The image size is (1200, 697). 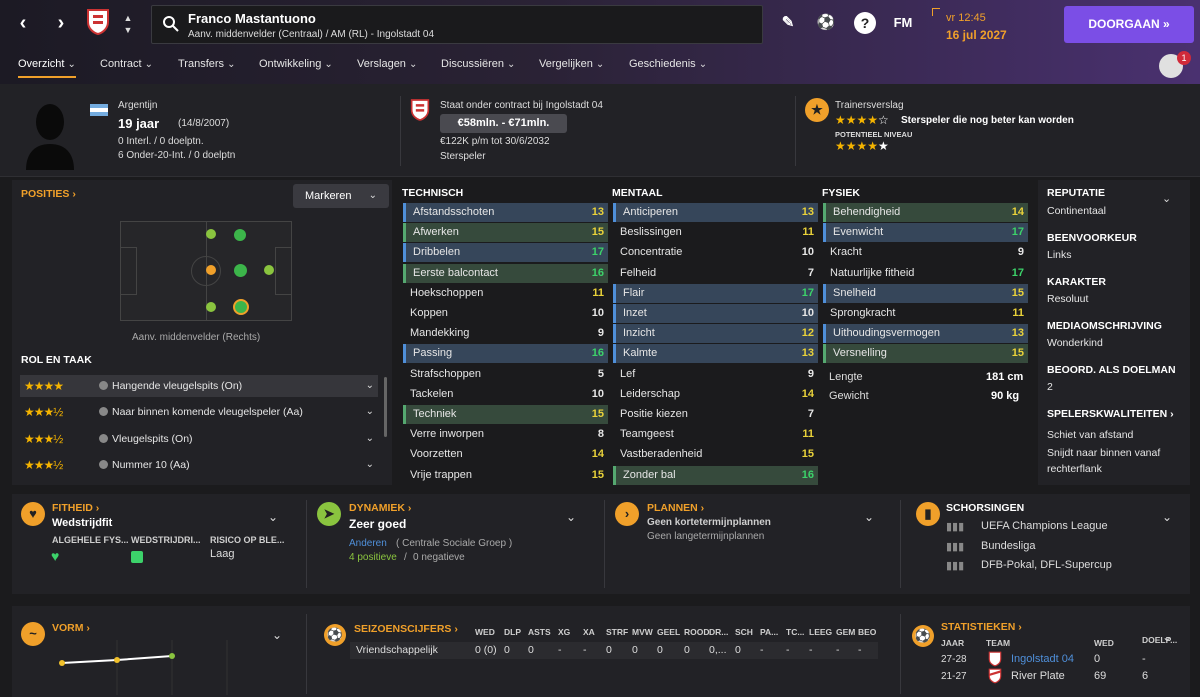 I want to click on edit-pencil-icon: ✎, so click(x=788, y=23).